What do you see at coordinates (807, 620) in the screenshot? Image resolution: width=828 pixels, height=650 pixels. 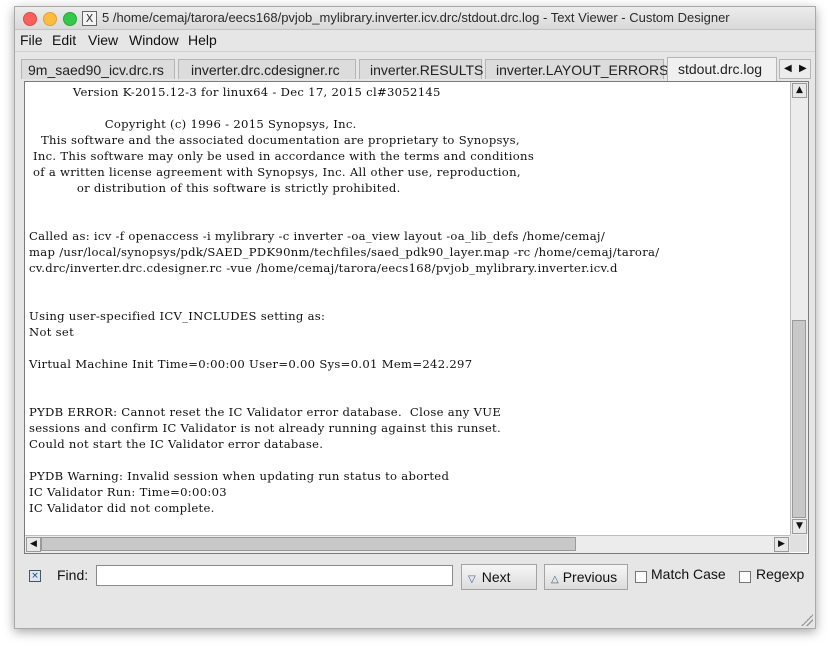 I see `resize-grip-icon` at bounding box center [807, 620].